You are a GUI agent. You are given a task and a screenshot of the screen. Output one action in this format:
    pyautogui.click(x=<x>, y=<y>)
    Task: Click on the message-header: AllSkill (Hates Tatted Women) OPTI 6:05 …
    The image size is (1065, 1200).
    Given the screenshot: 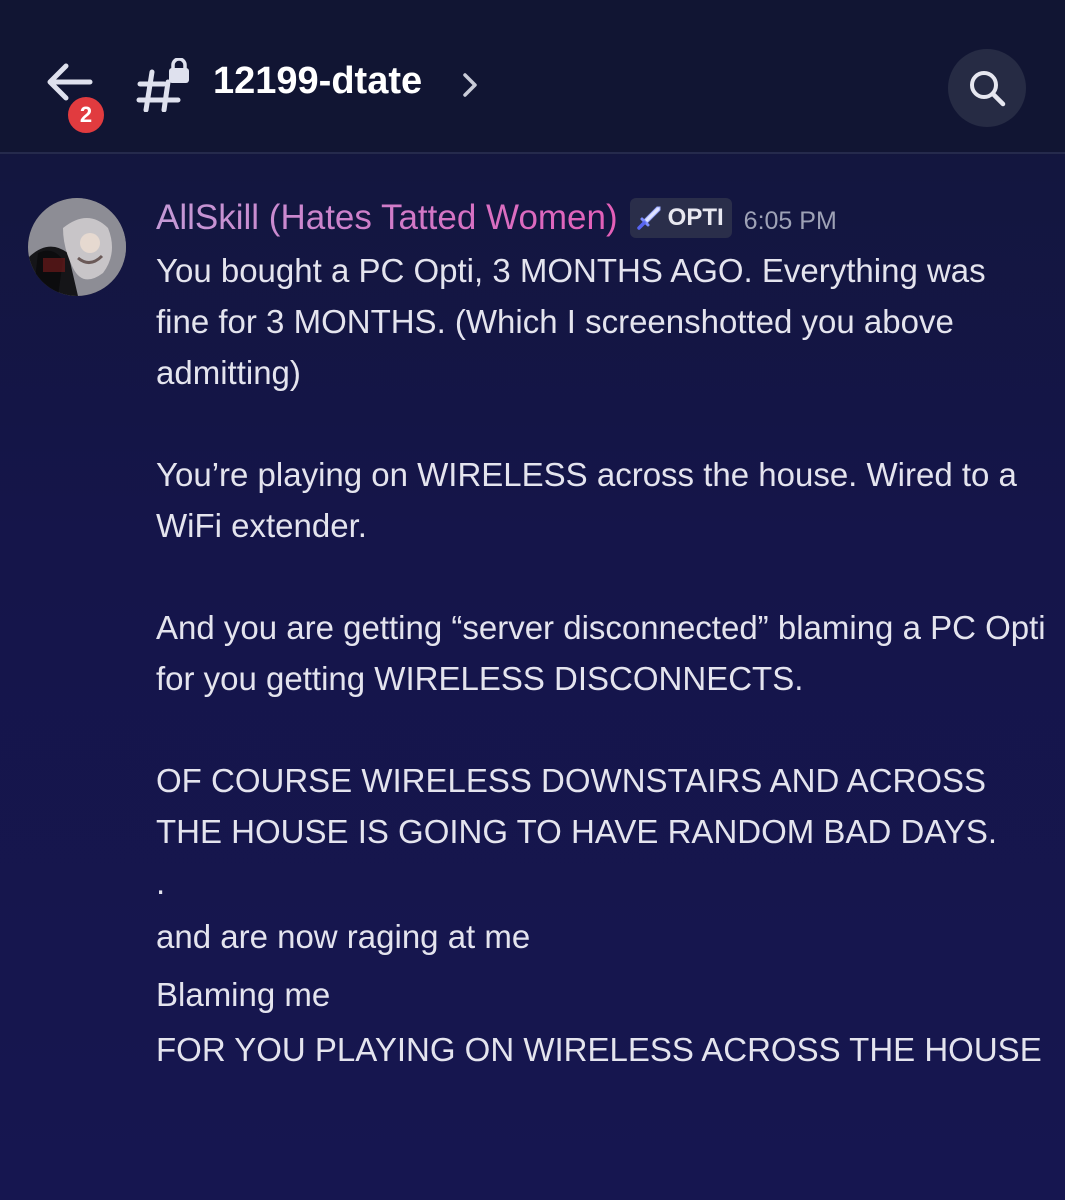 What is the action you would take?
    pyautogui.click(x=496, y=218)
    